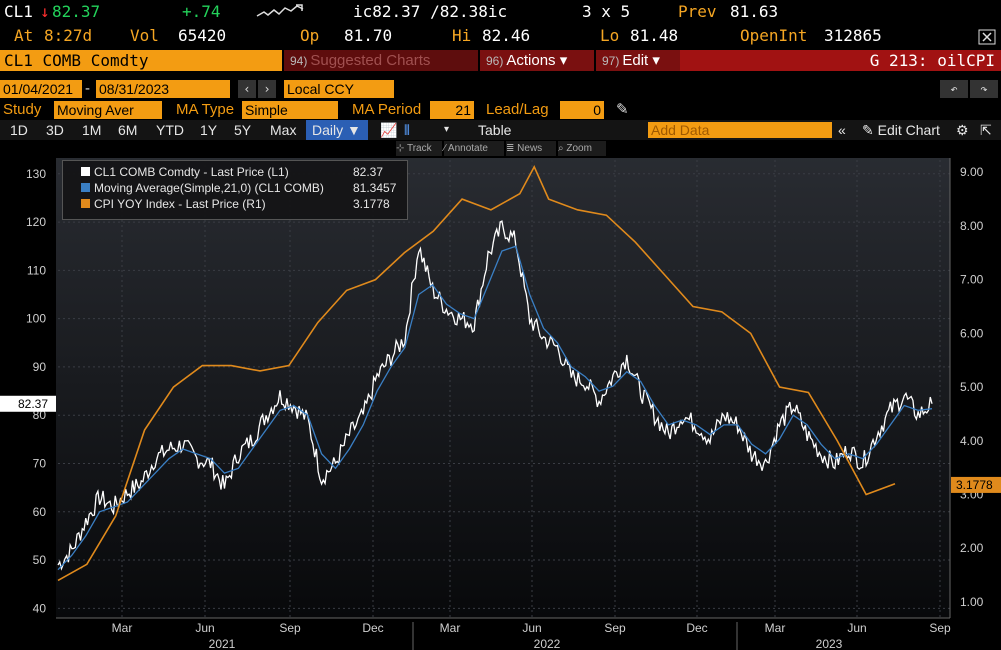 This screenshot has width=1001, height=650. Describe the element at coordinates (774, 35) in the screenshot. I see `open-interest-label: OpenInt` at that location.